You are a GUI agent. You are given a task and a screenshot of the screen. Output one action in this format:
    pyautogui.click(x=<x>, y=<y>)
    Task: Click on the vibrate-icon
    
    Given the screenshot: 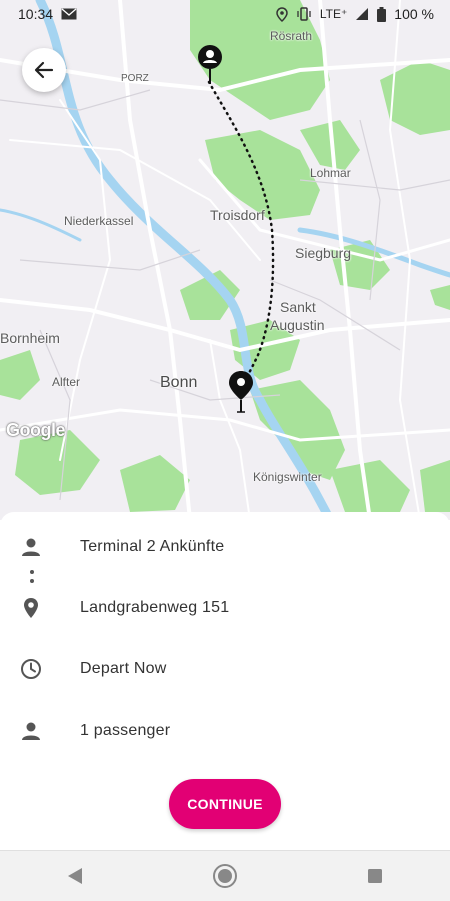 What is the action you would take?
    pyautogui.click(x=304, y=14)
    